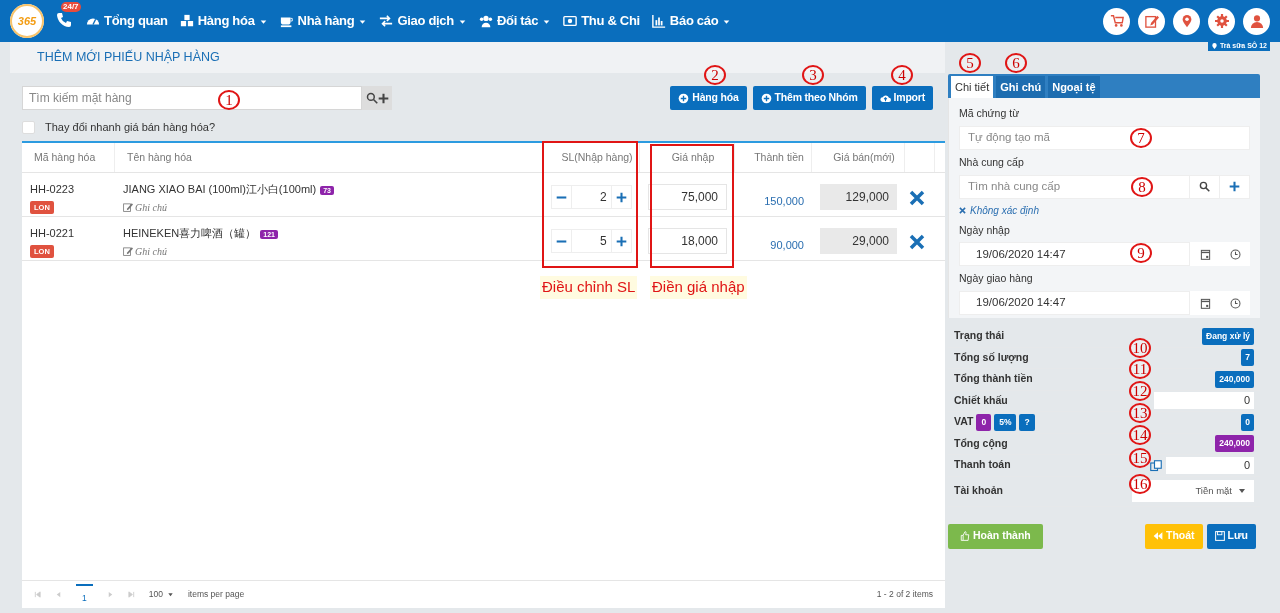  I want to click on summary-value: Đang xử lý, so click(1228, 336).